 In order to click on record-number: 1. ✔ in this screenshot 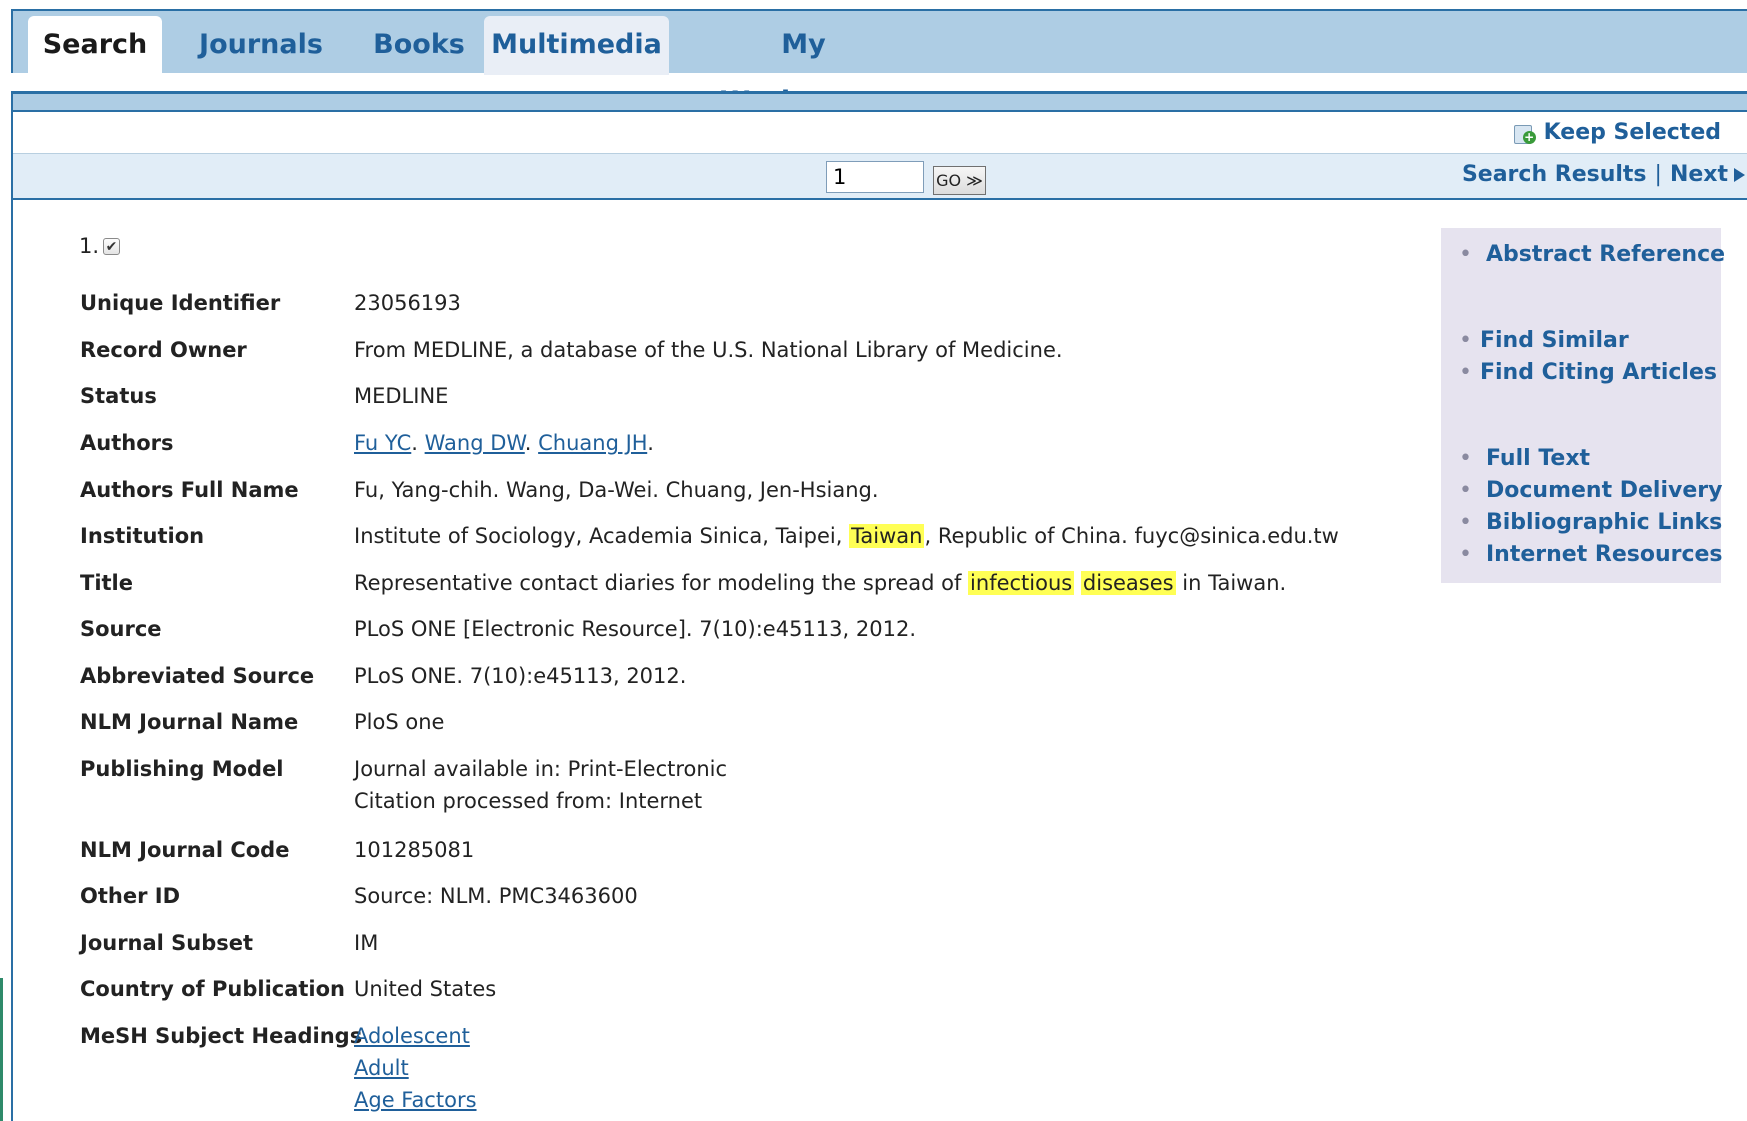, I will do `click(100, 246)`.